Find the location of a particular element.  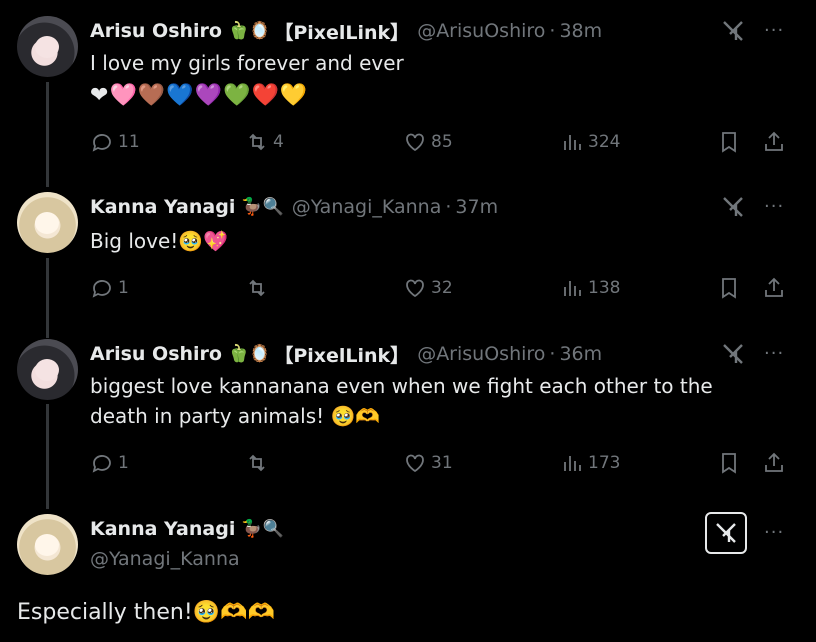

heart-emojis: ❤🩷🤎💙💜💚❤️💛 is located at coordinates (199, 95).